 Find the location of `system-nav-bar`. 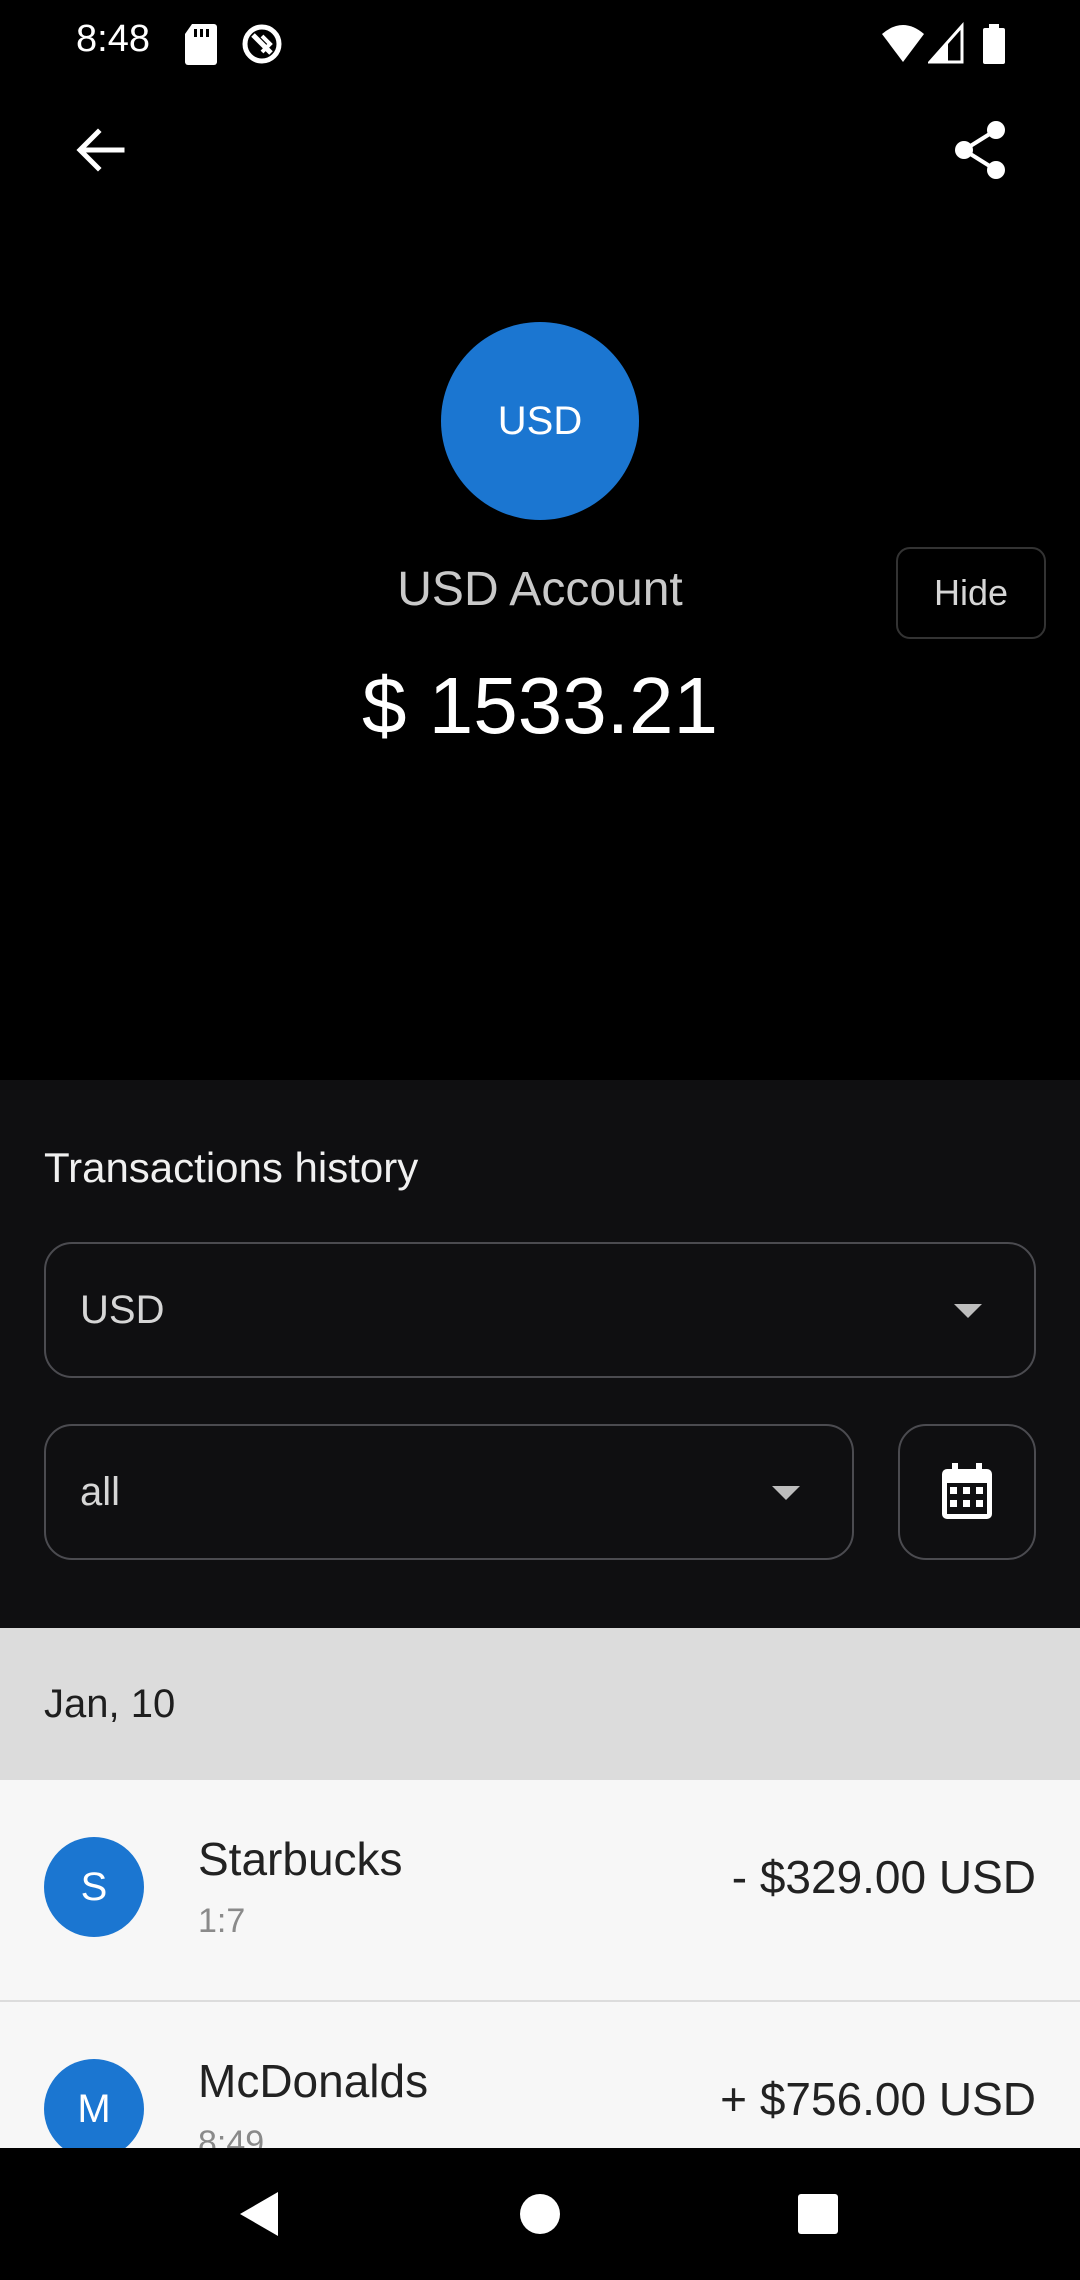

system-nav-bar is located at coordinates (540, 2214).